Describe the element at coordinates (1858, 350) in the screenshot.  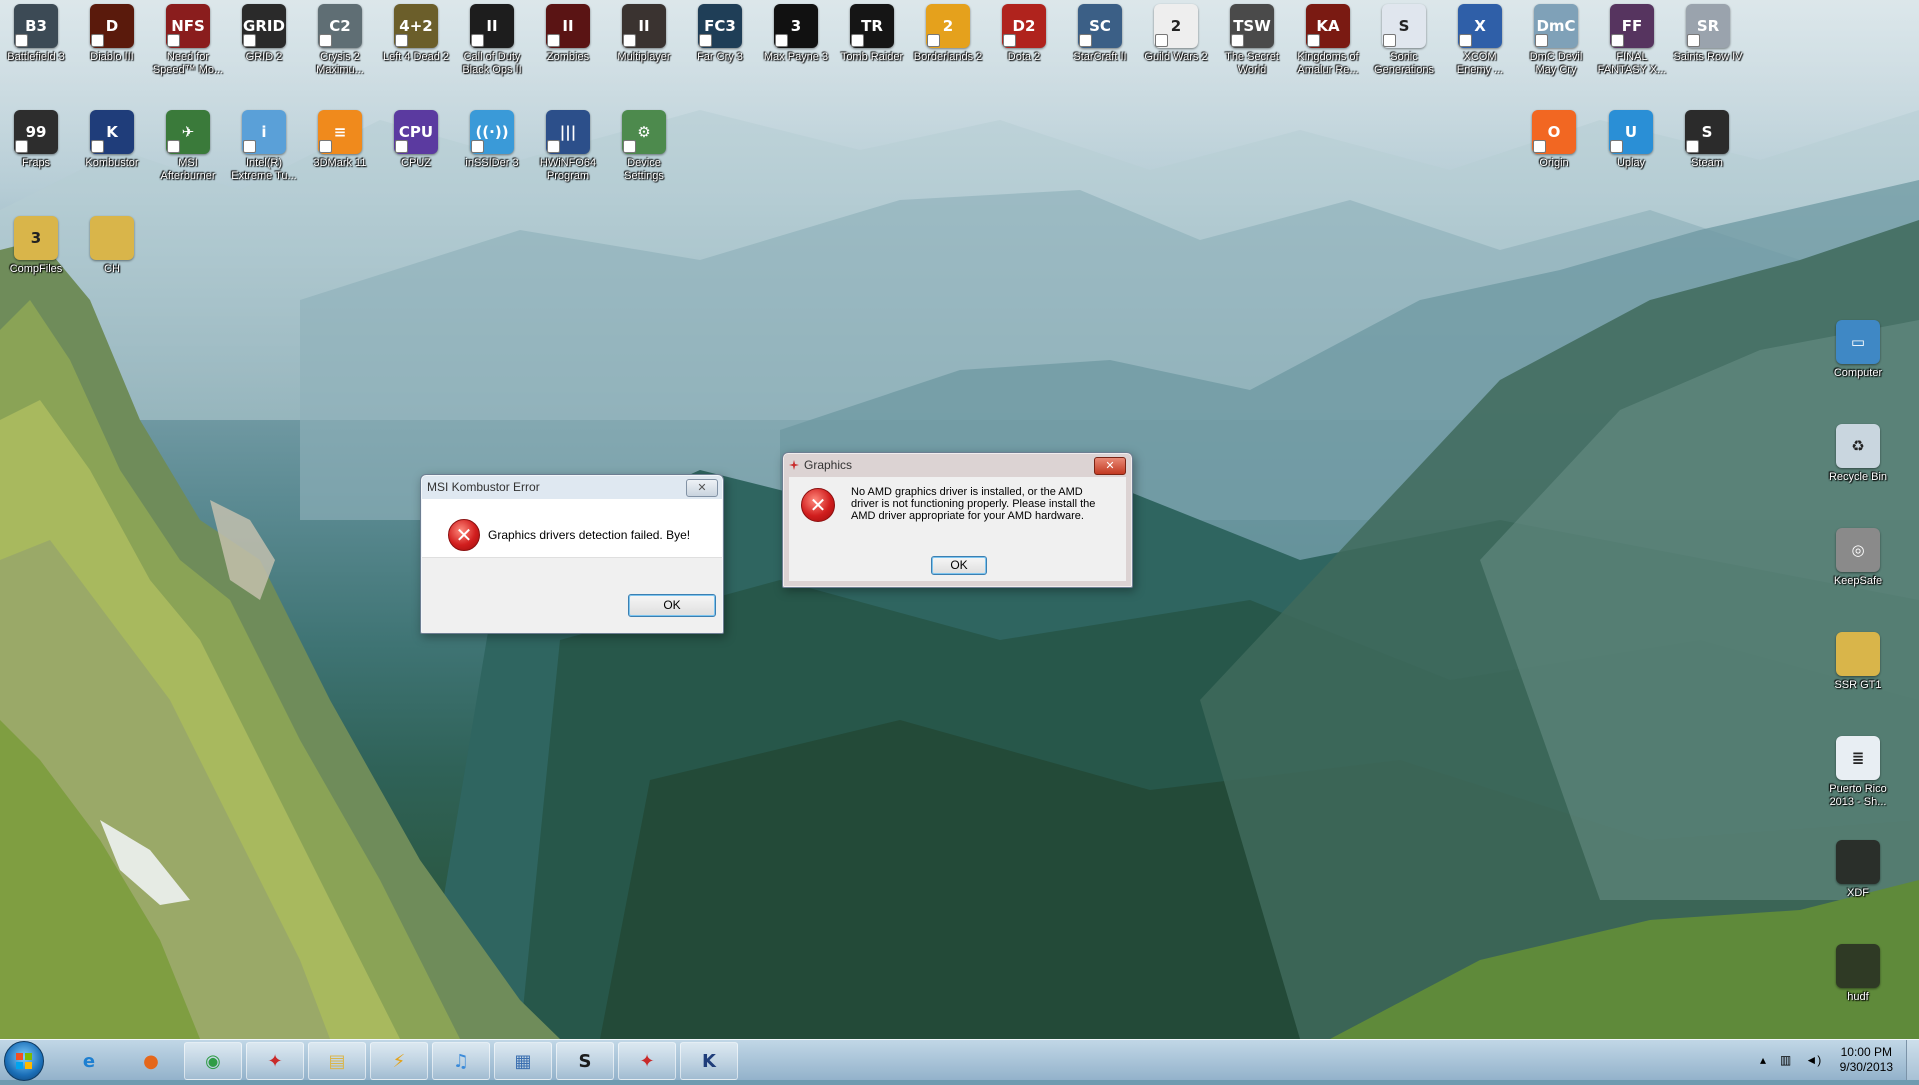
I see `desktop-icon-computer: ▭ Computer` at that location.